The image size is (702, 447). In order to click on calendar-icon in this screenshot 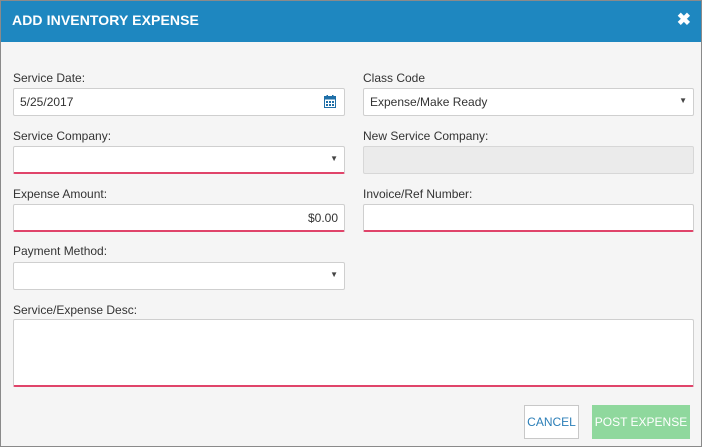, I will do `click(330, 101)`.